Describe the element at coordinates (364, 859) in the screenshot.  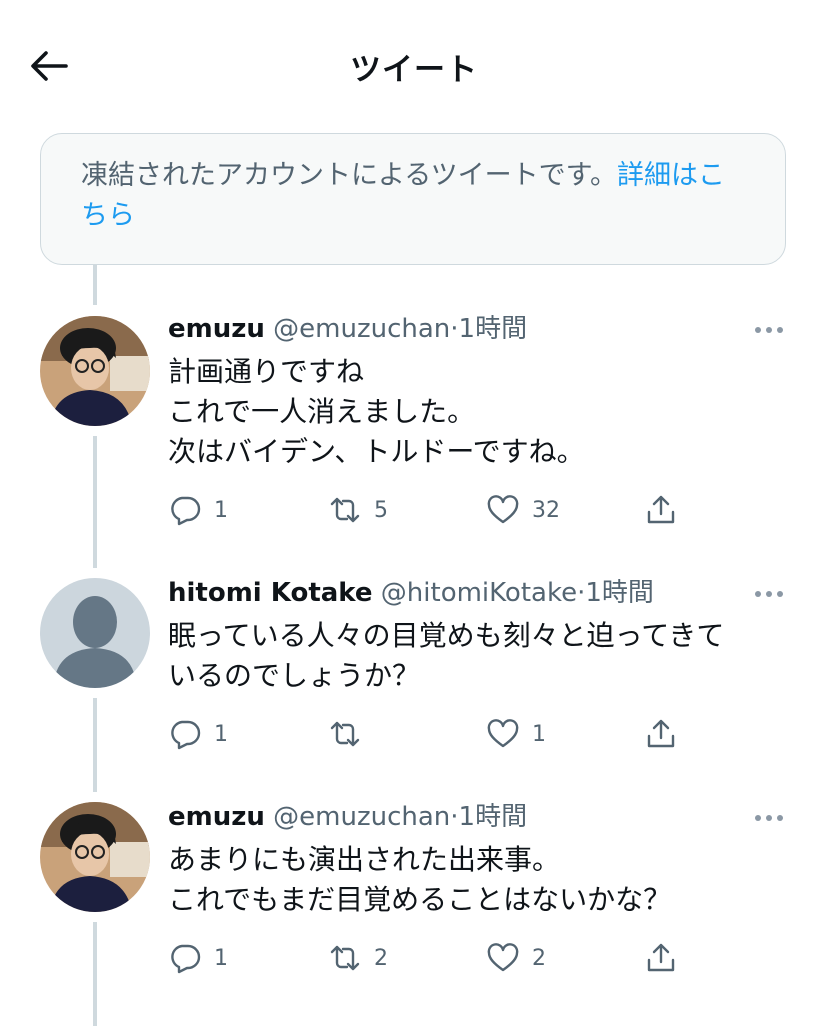
I see `tweet-line: あまりにも演出された出来事。` at that location.